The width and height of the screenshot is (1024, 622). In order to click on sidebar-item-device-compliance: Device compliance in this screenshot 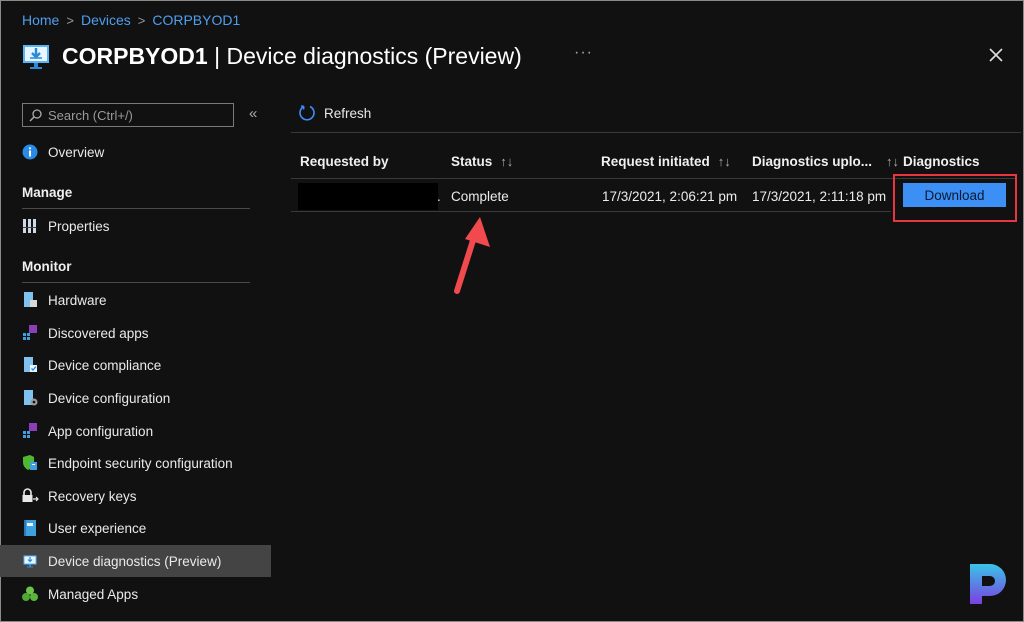, I will do `click(135, 365)`.